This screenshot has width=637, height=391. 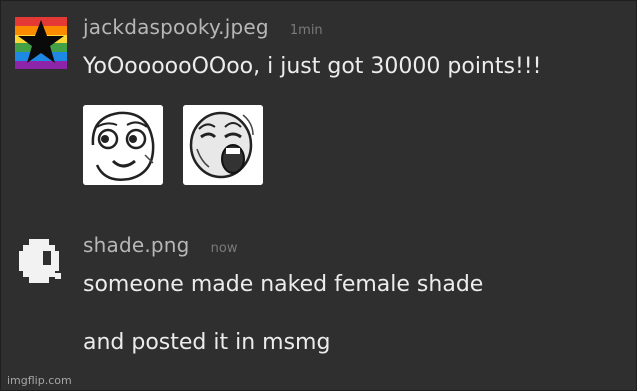 I want to click on derp-face-icon, so click(x=123, y=145).